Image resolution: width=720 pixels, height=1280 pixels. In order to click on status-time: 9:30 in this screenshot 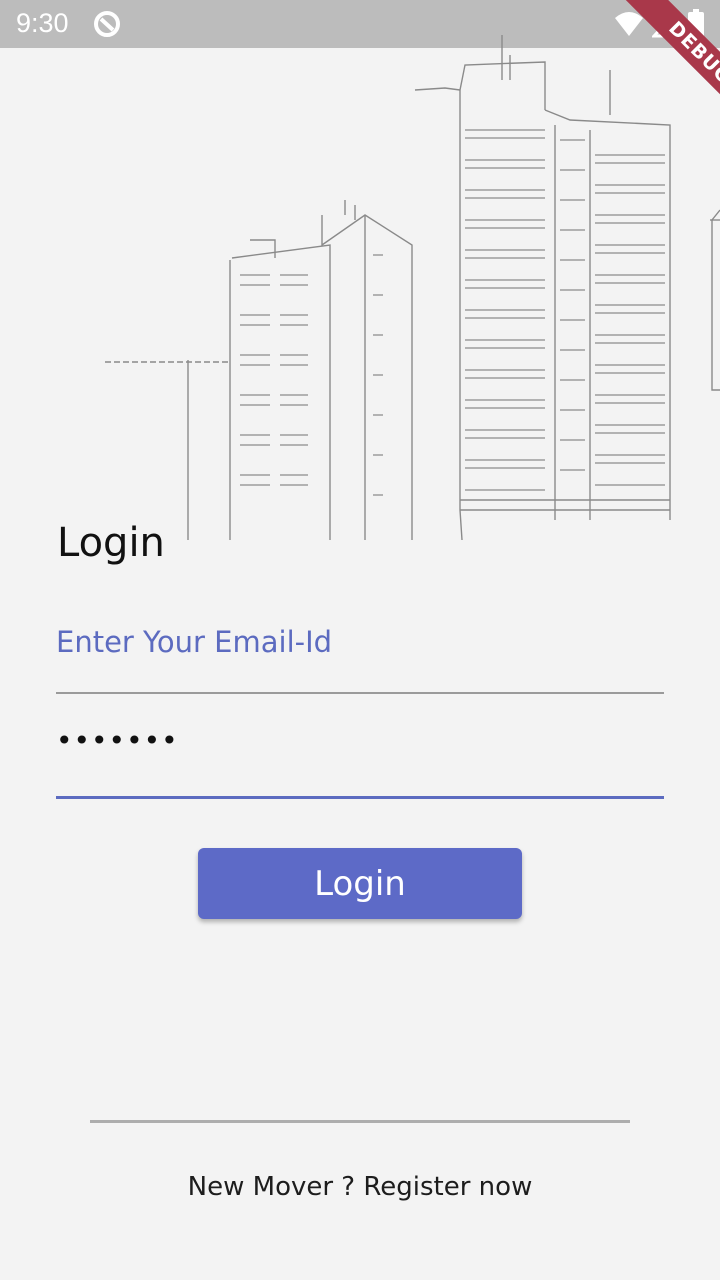, I will do `click(42, 23)`.